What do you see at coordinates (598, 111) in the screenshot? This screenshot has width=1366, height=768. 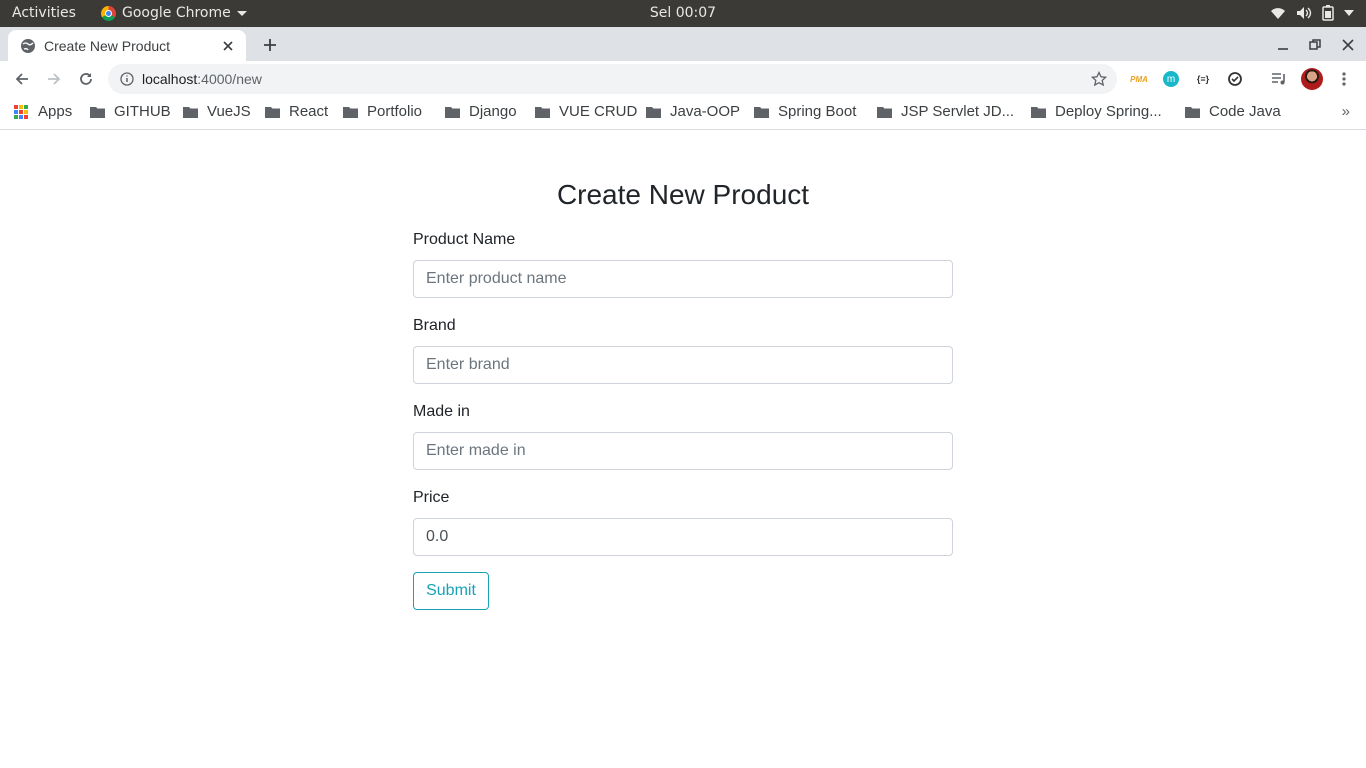 I see `bookmark-label: VUE CRUD` at bounding box center [598, 111].